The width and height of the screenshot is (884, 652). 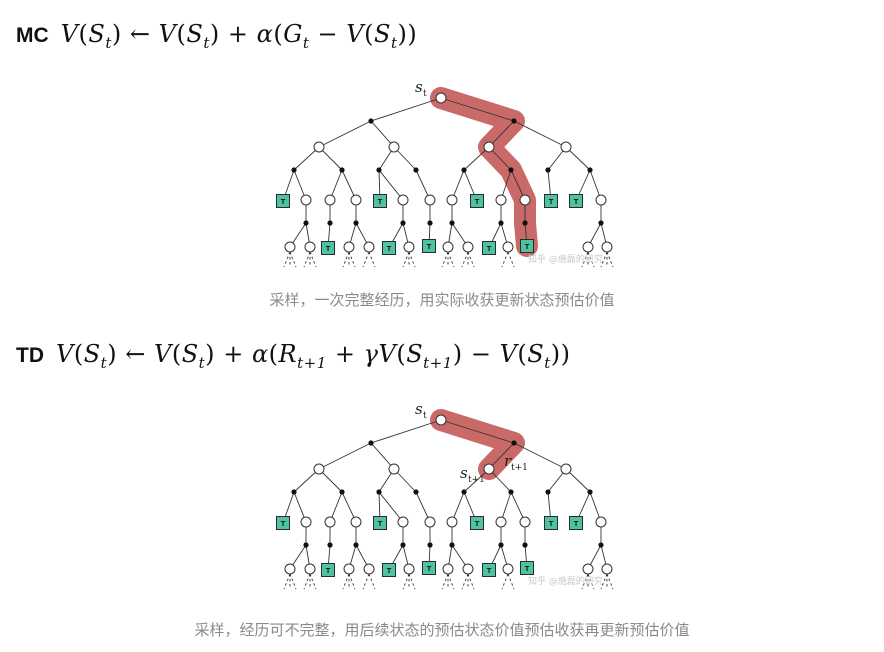 I want to click on root-state-subscript: t, so click(x=425, y=416).